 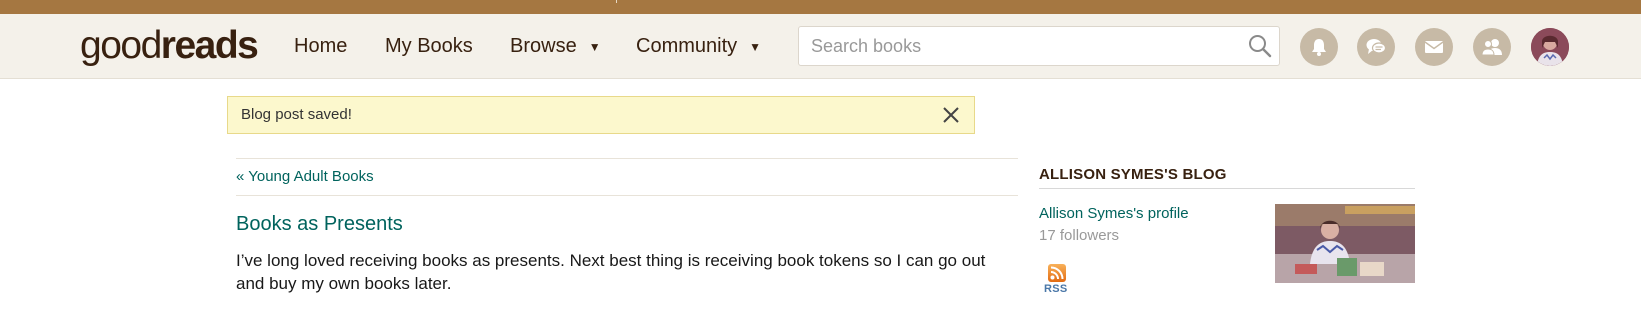 I want to click on nav-my-books-label: My Books, so click(x=429, y=46).